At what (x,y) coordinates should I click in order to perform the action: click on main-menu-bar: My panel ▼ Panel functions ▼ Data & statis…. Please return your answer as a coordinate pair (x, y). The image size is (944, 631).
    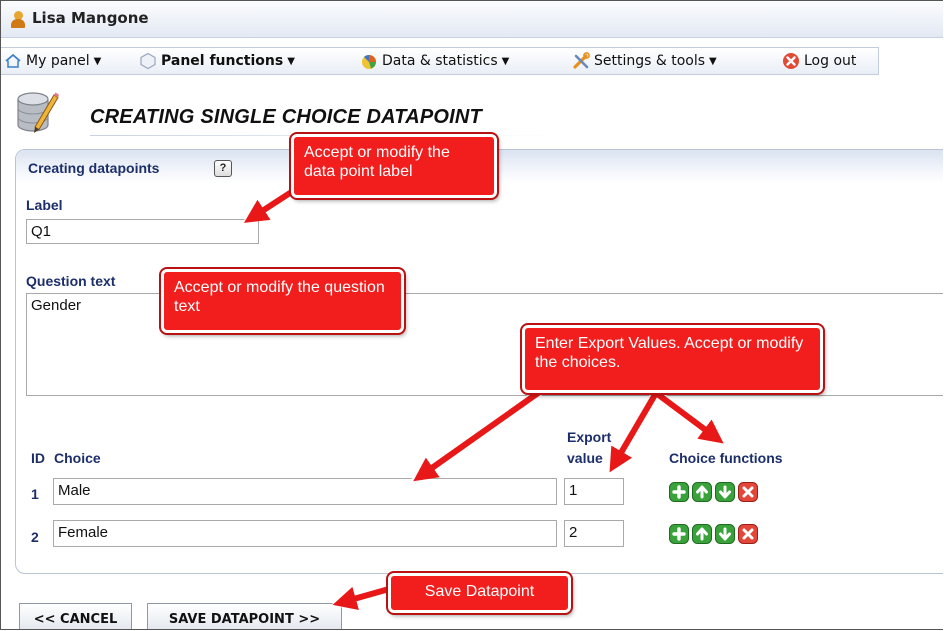
    Looking at the image, I should click on (440, 61).